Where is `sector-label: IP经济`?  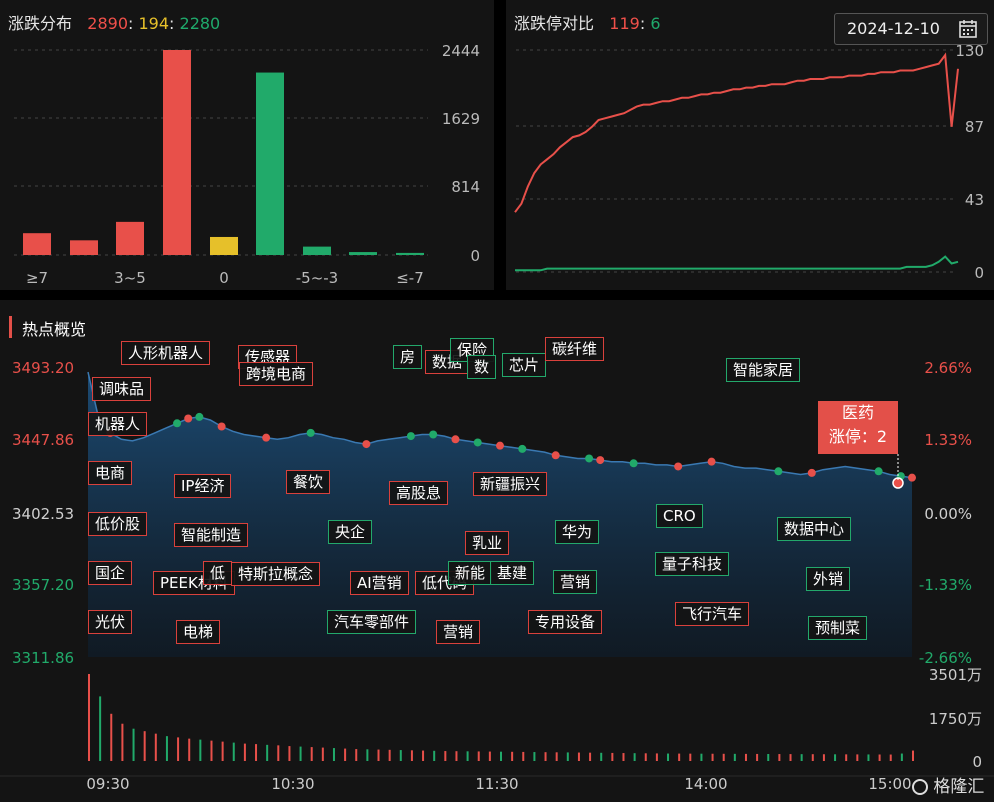
sector-label: IP经济 is located at coordinates (203, 486).